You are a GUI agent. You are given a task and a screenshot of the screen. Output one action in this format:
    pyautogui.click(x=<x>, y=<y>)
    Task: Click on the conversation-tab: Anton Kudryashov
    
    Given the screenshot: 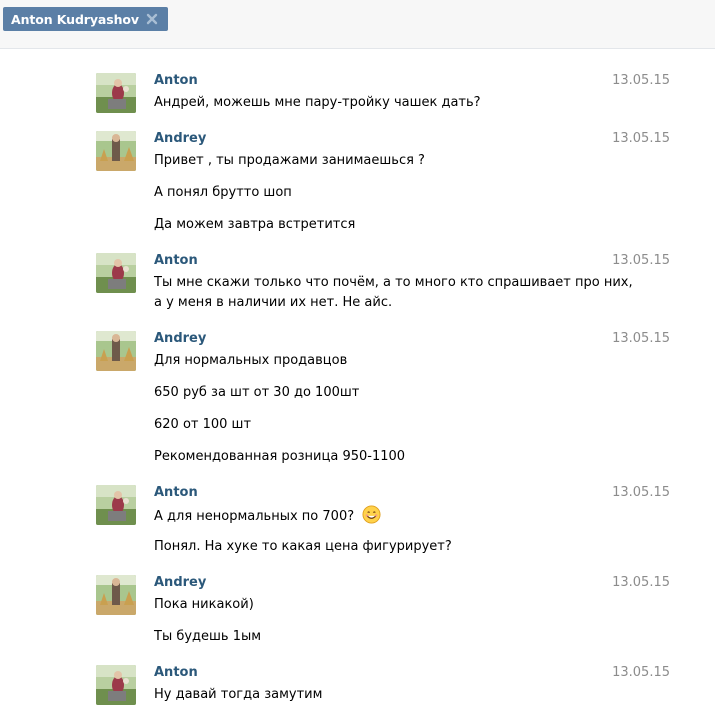 What is the action you would take?
    pyautogui.click(x=85, y=19)
    